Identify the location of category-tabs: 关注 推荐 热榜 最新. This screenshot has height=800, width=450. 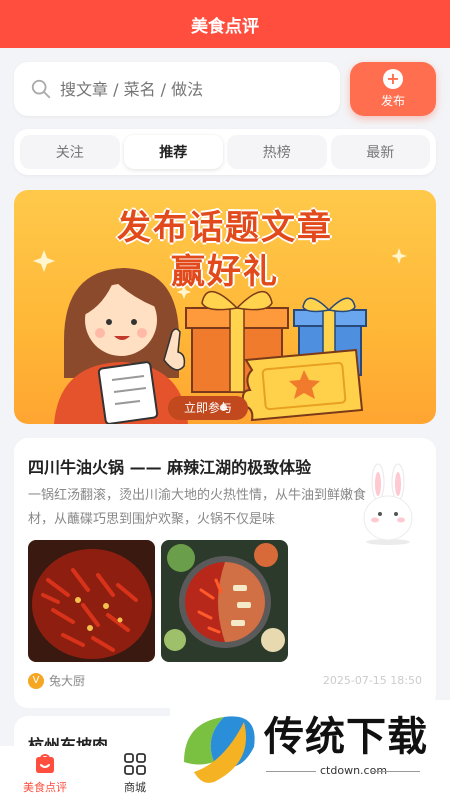
(225, 152).